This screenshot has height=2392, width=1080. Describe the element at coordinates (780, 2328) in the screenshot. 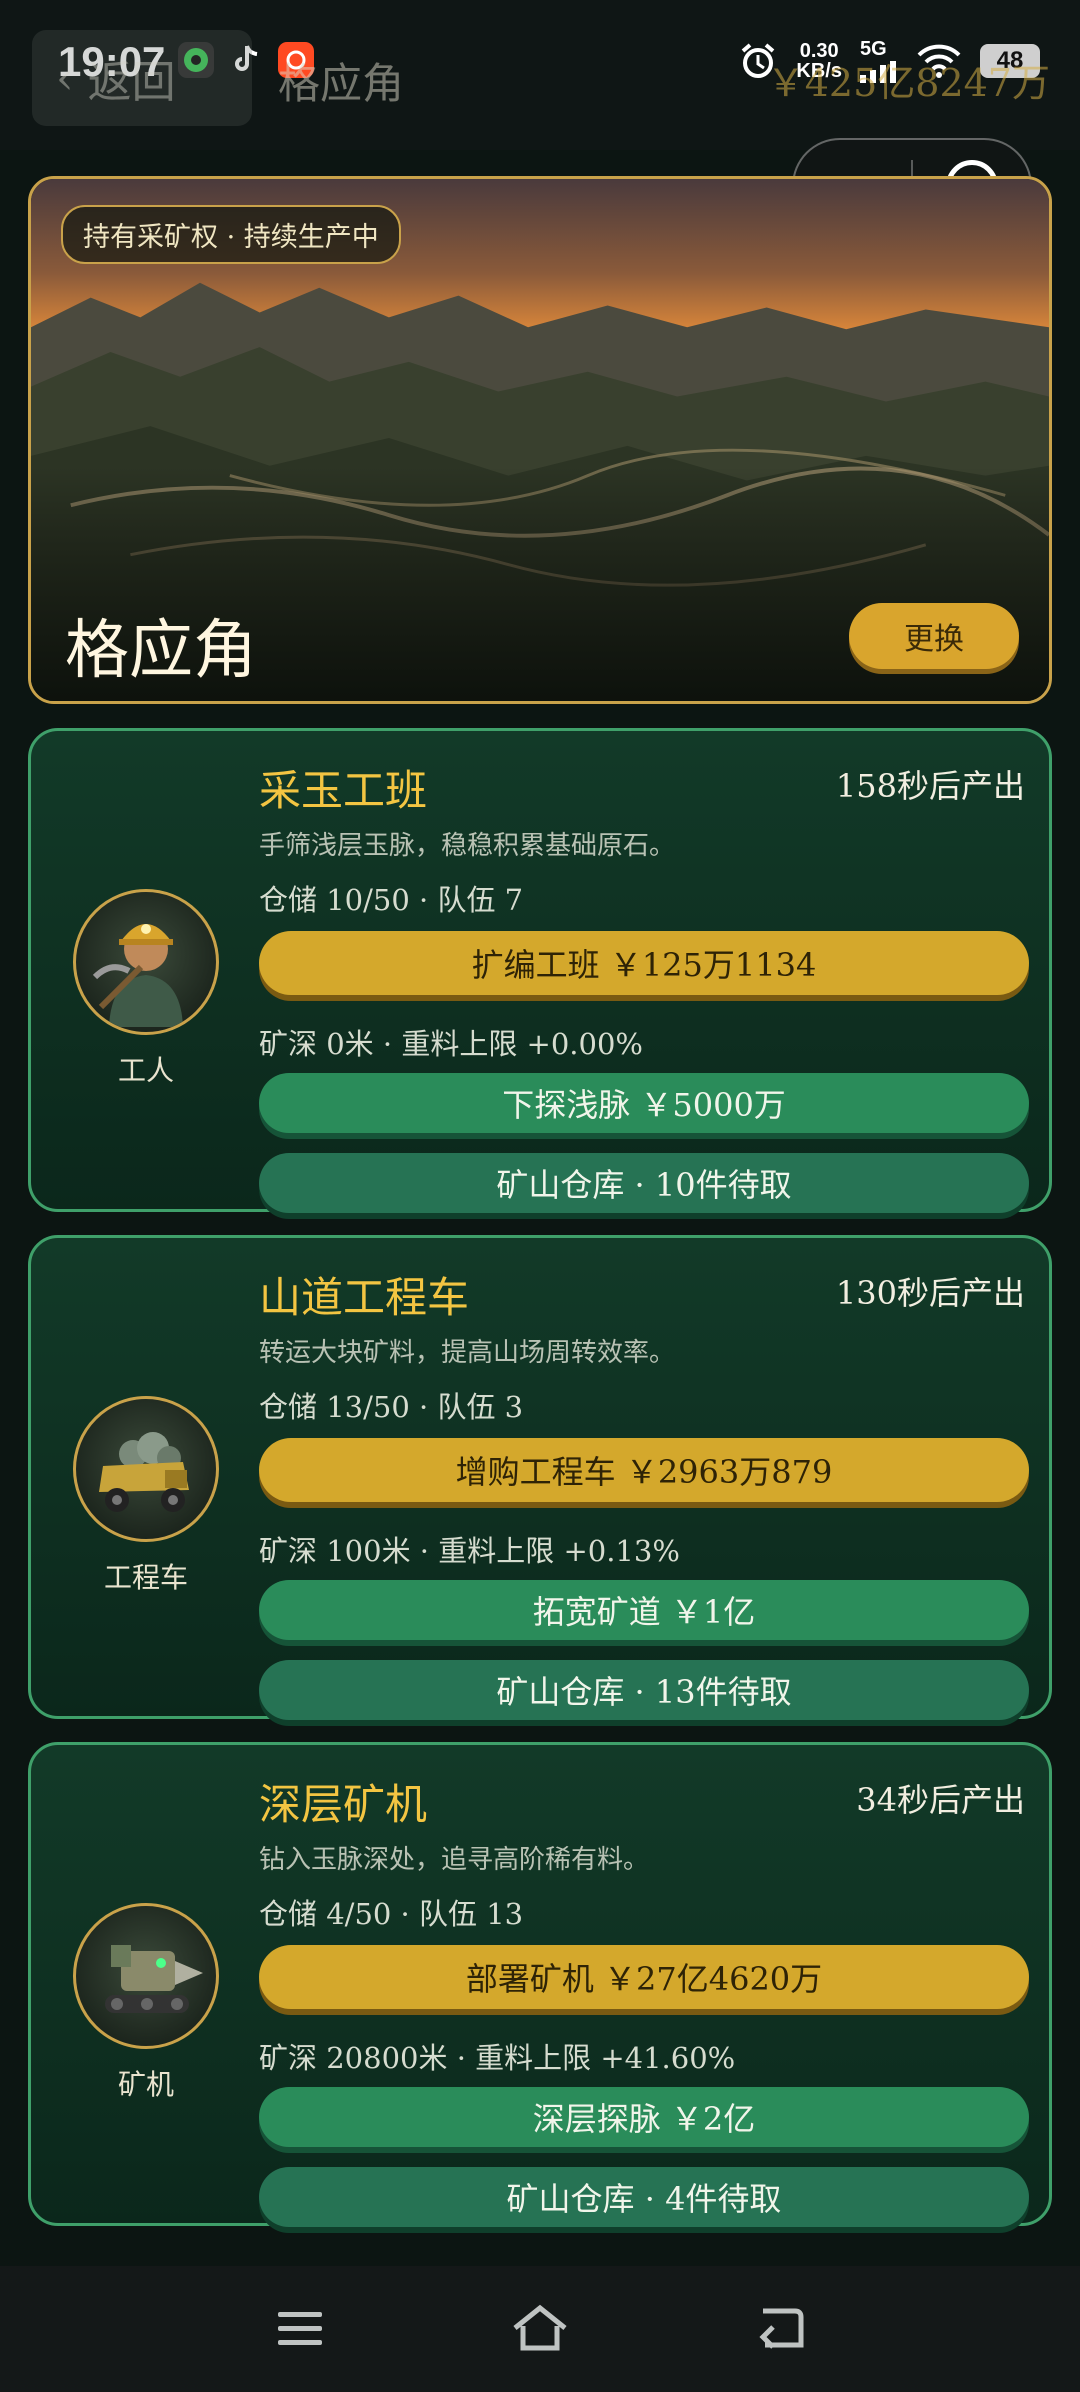

I see `back-nav-icon` at that location.